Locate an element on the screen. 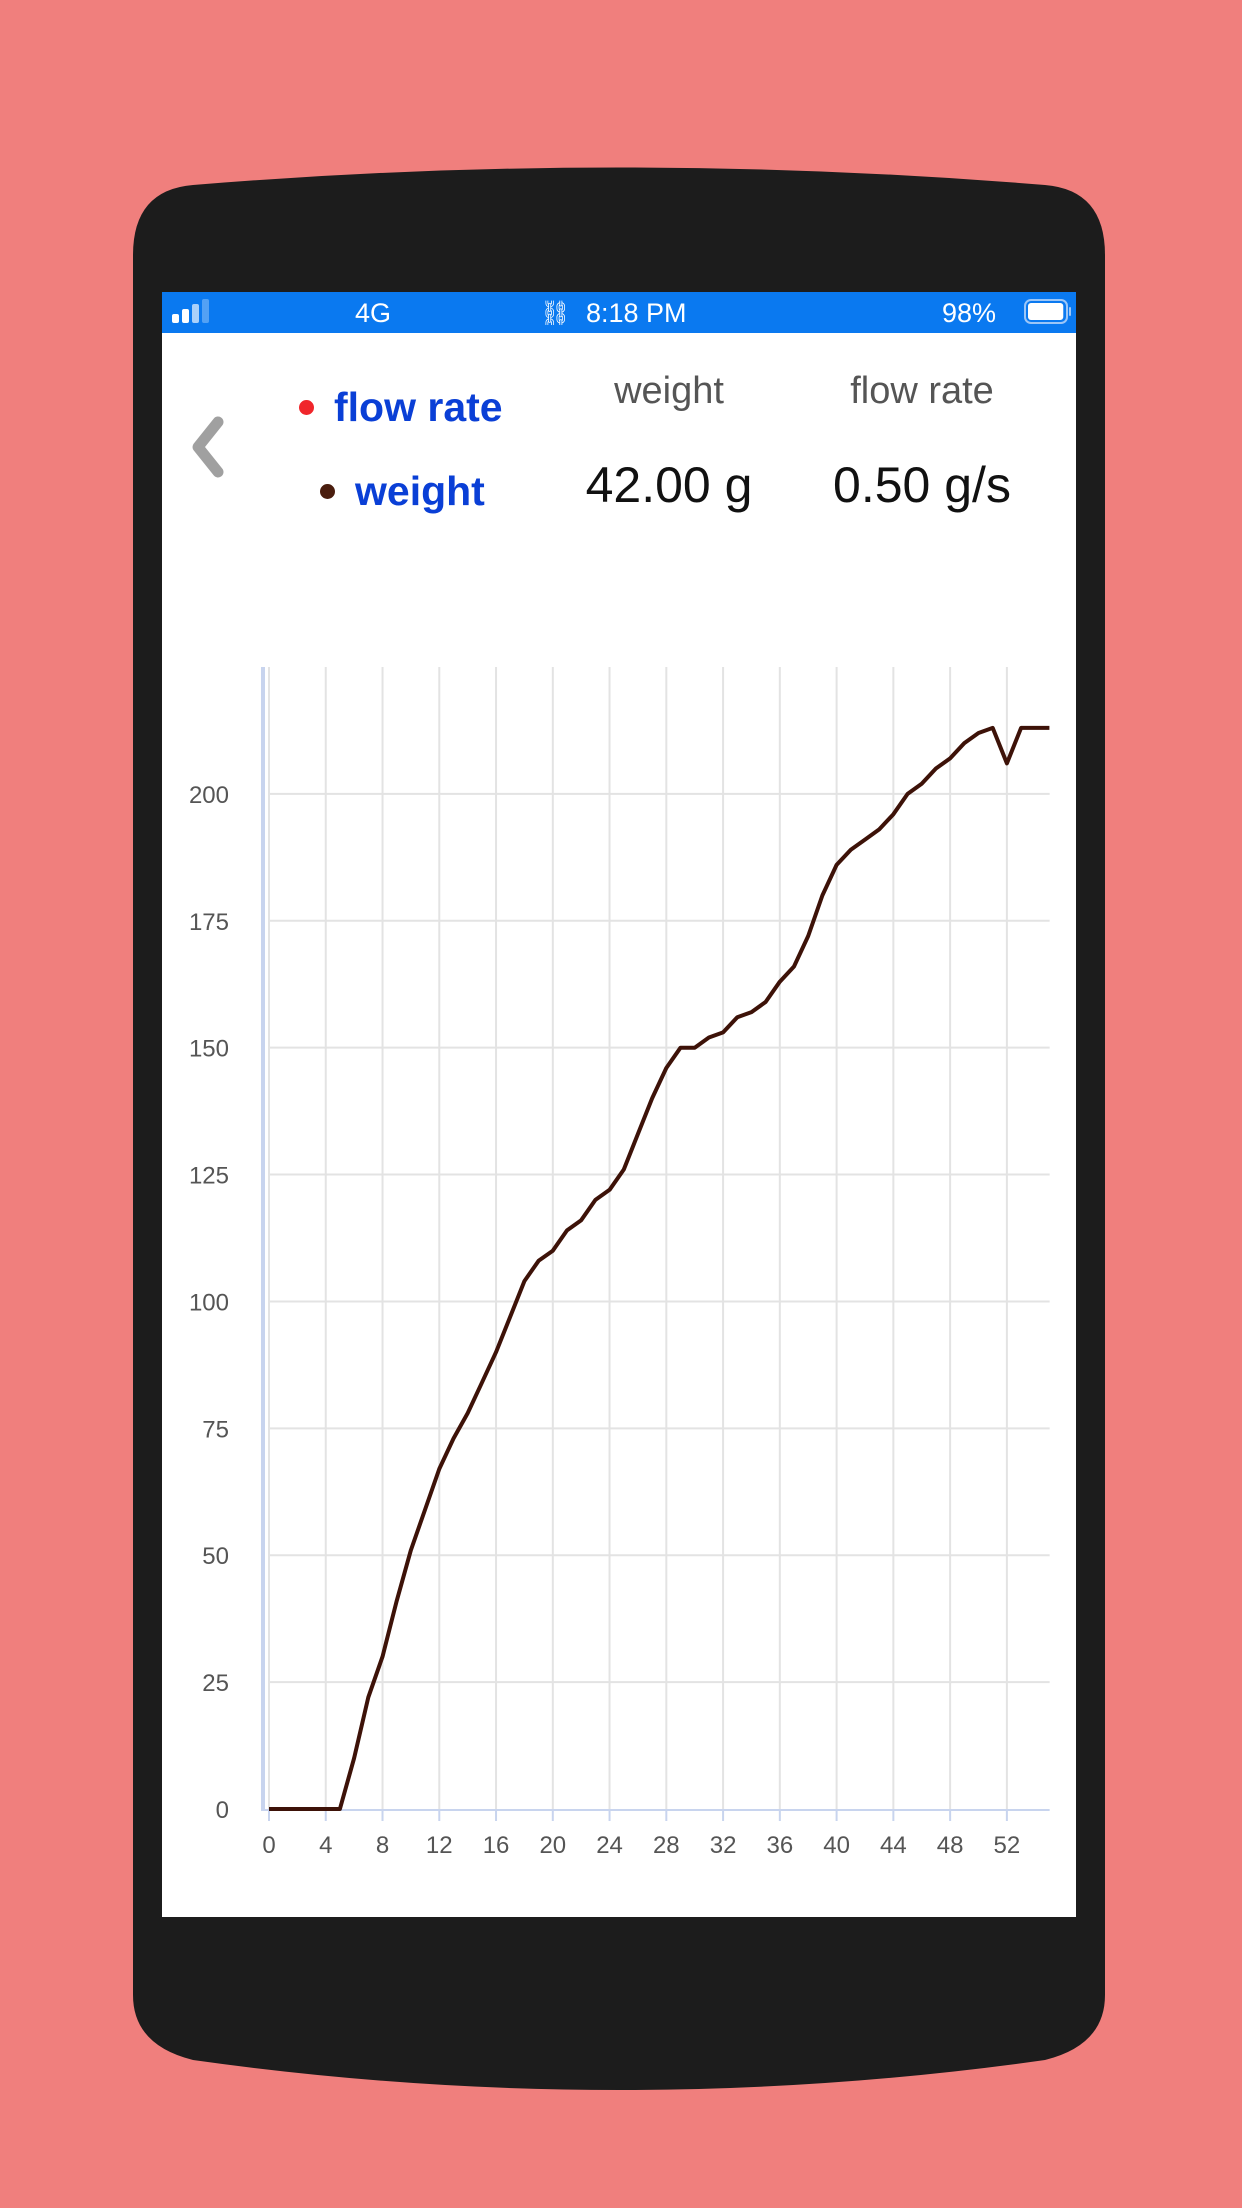  y-tick-label: 200 is located at coordinates (209, 795).